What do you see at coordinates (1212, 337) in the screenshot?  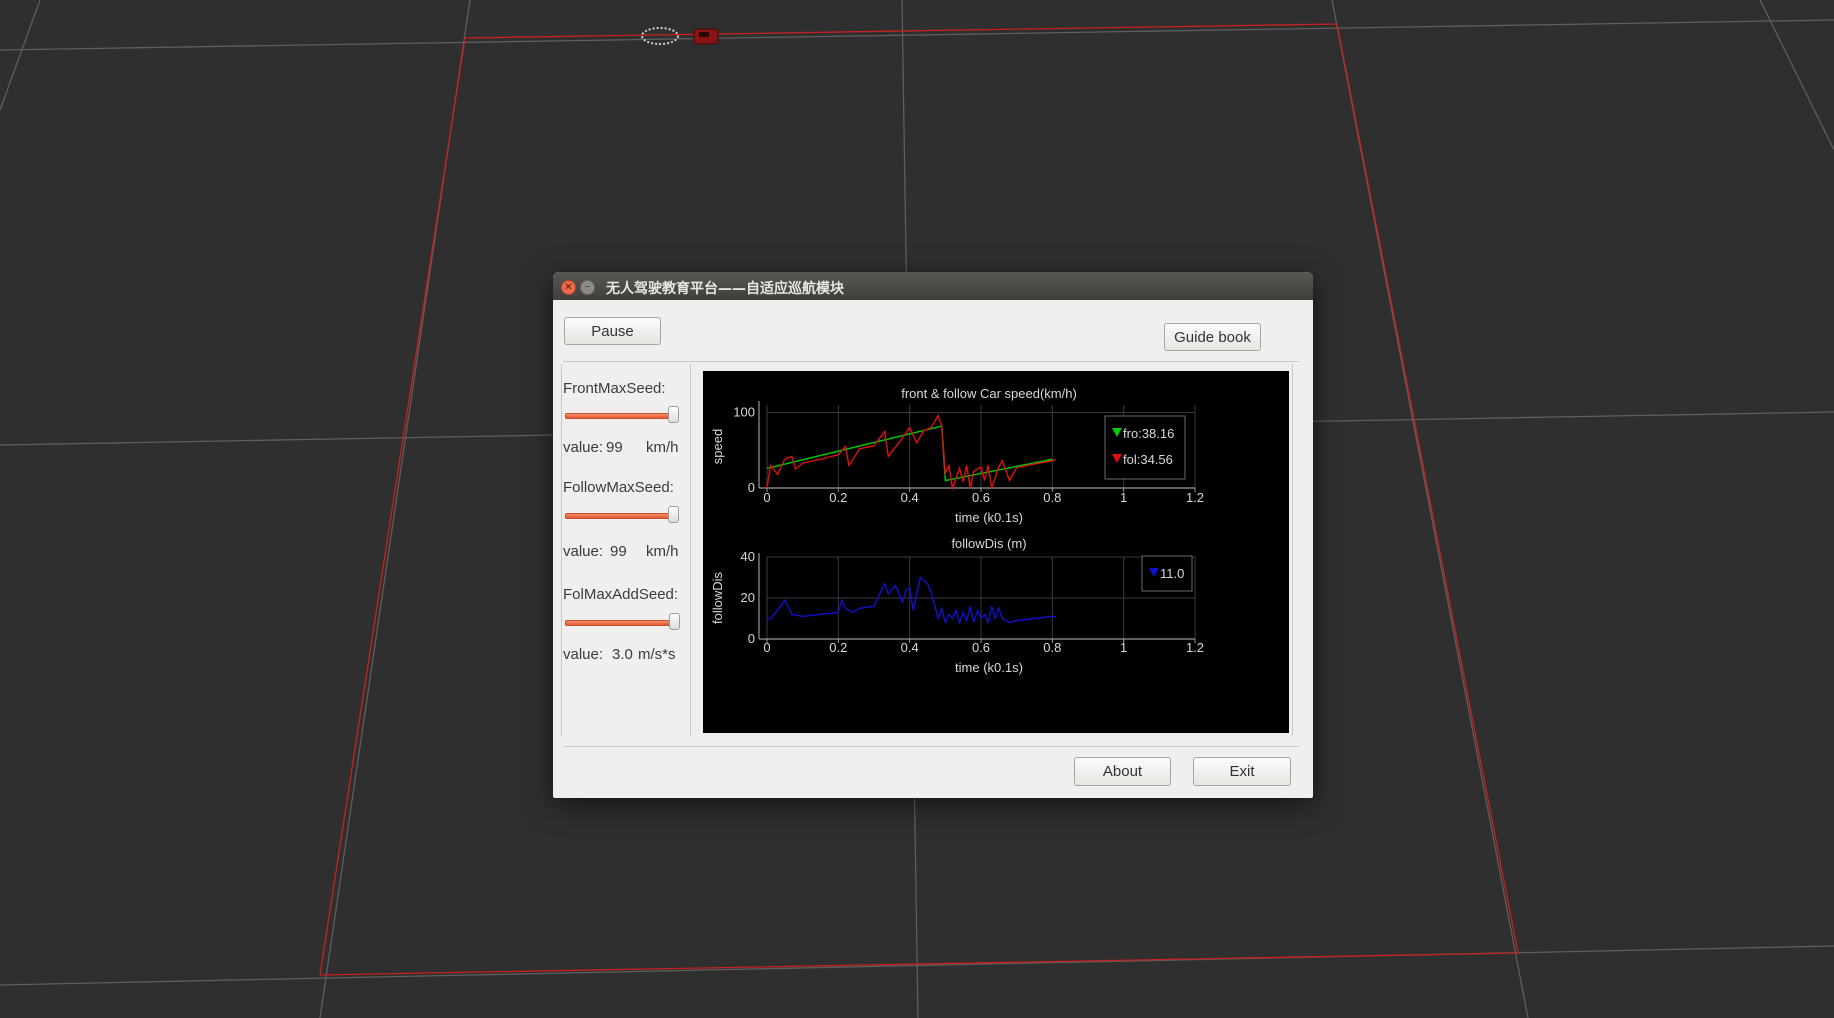 I see `guide-book-button: Guide book` at bounding box center [1212, 337].